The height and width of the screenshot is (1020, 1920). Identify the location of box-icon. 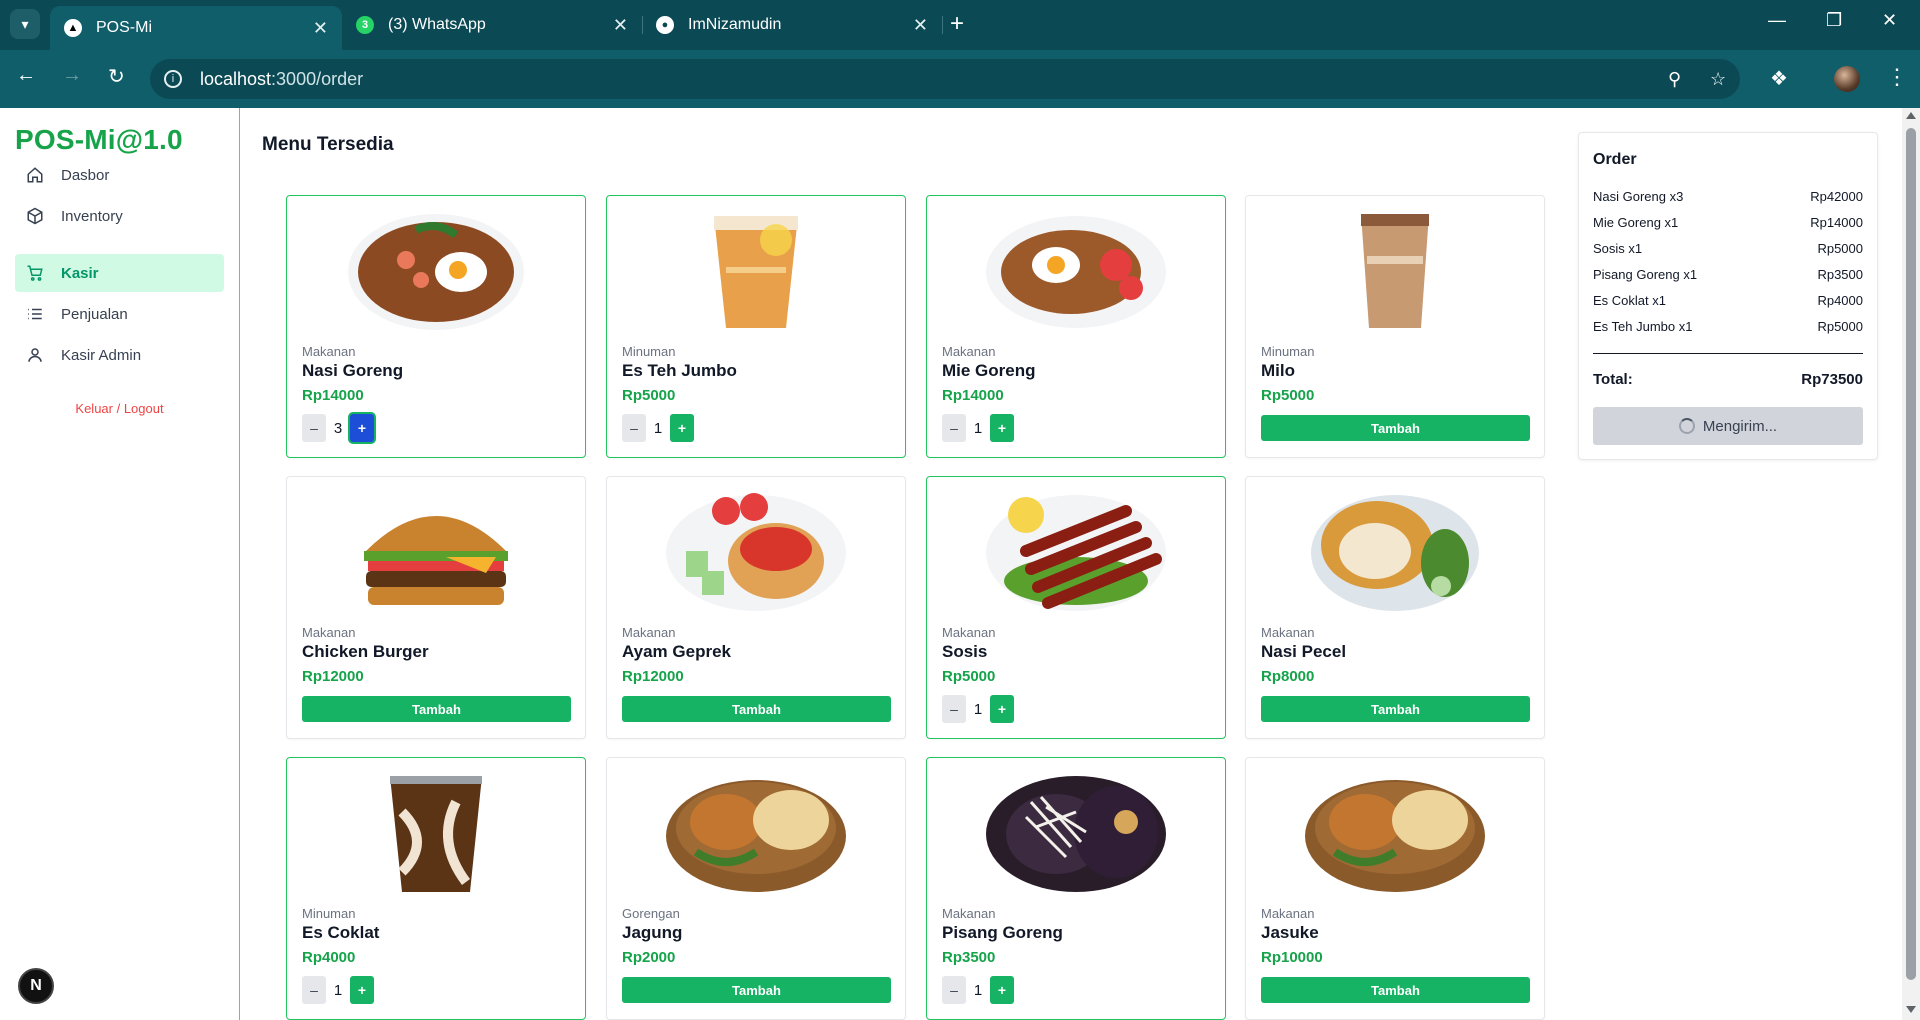
(35, 216).